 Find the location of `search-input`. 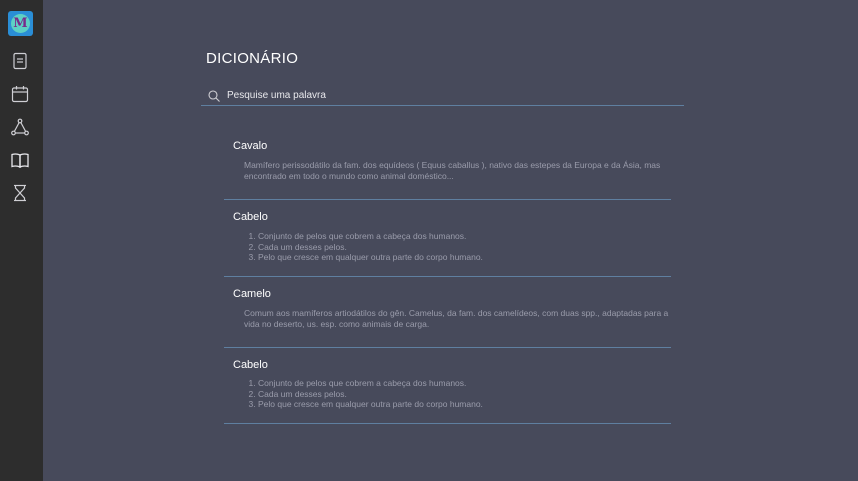

search-input is located at coordinates (447, 95).